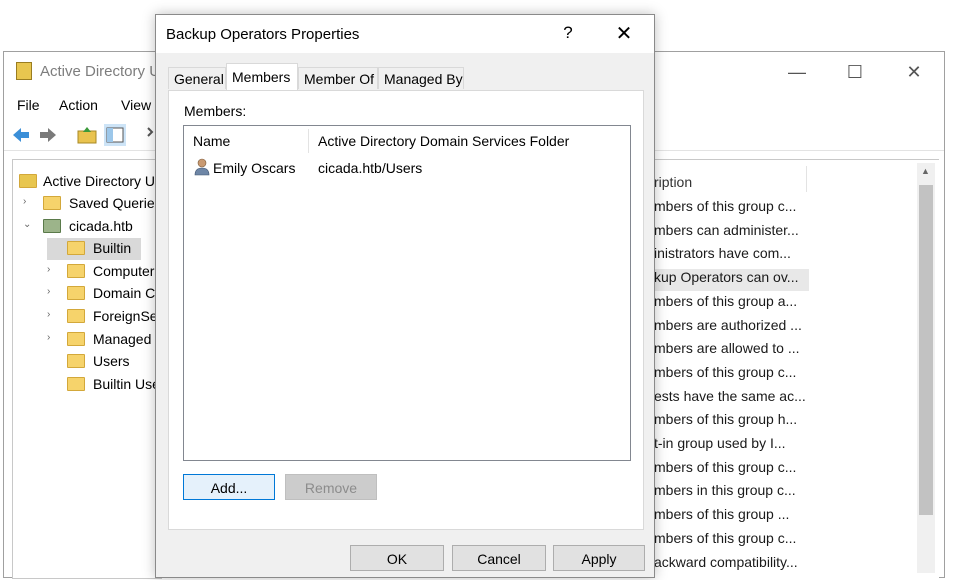  Describe the element at coordinates (100, 71) in the screenshot. I see `aduc-window-title: Active Directory U` at that location.